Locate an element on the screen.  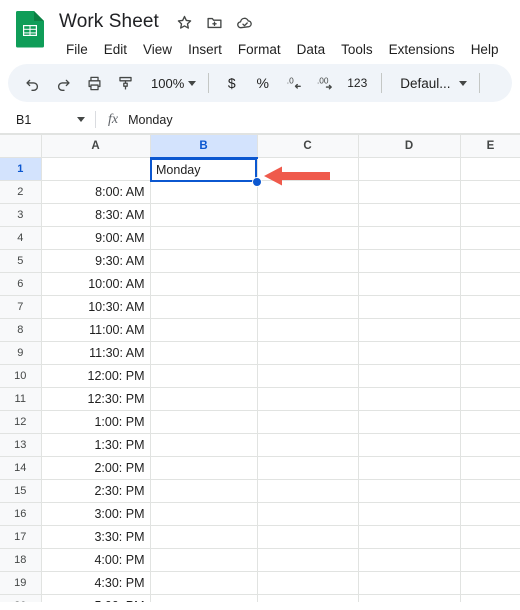
cell-a9: 11:30: AM is located at coordinates (95, 353).